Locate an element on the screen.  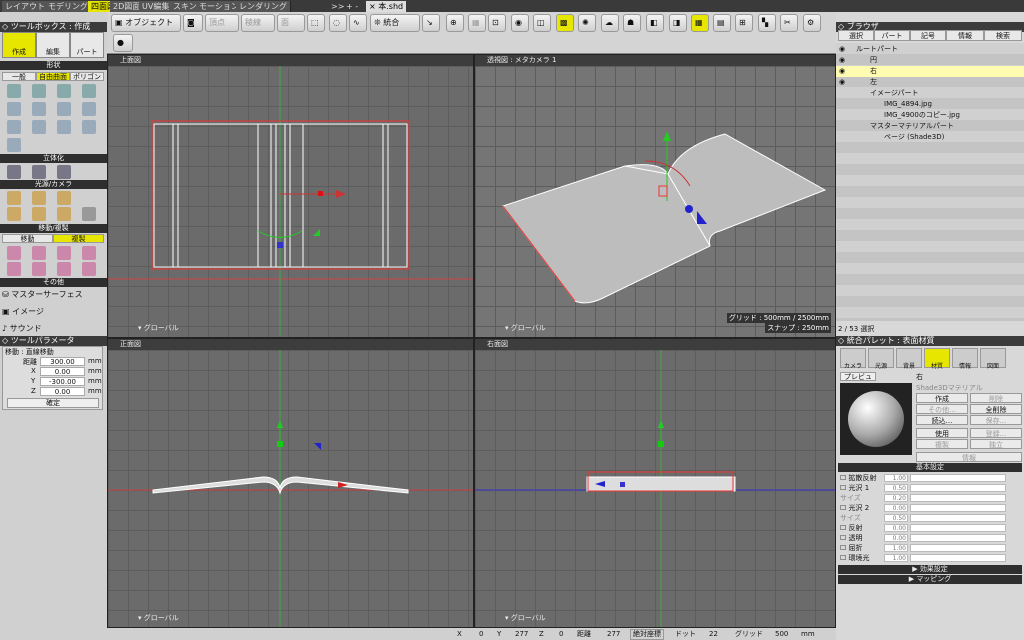
palette-tab-drawing: 図面 is located at coordinates (993, 359).